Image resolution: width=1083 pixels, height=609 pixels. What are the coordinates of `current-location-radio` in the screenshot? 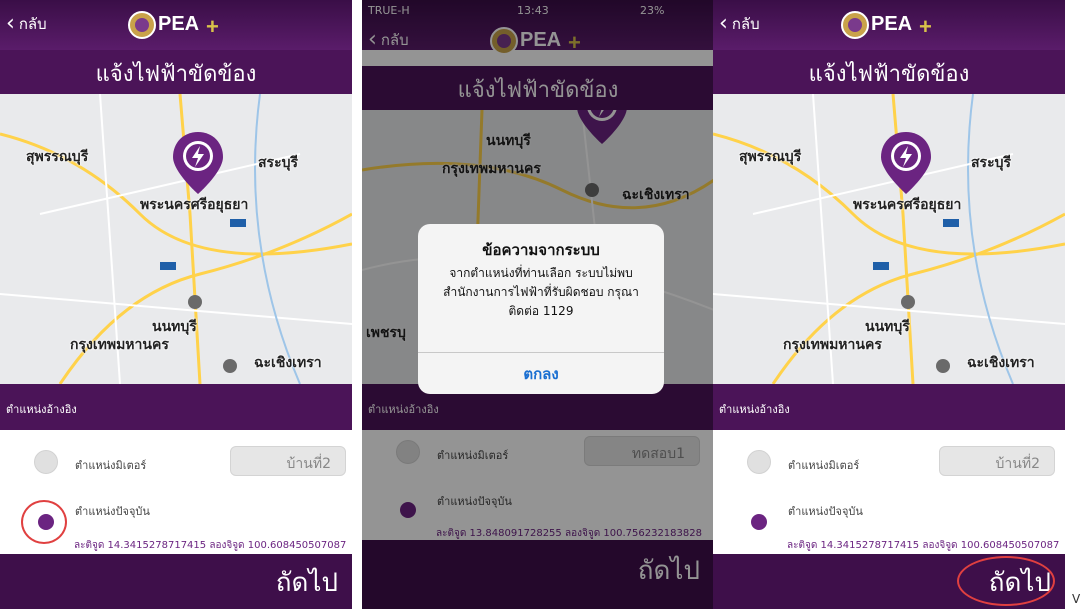 It's located at (759, 522).